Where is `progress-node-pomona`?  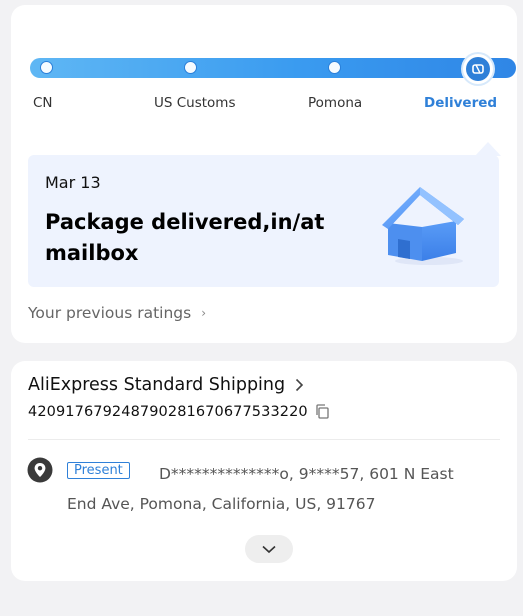 progress-node-pomona is located at coordinates (334, 67).